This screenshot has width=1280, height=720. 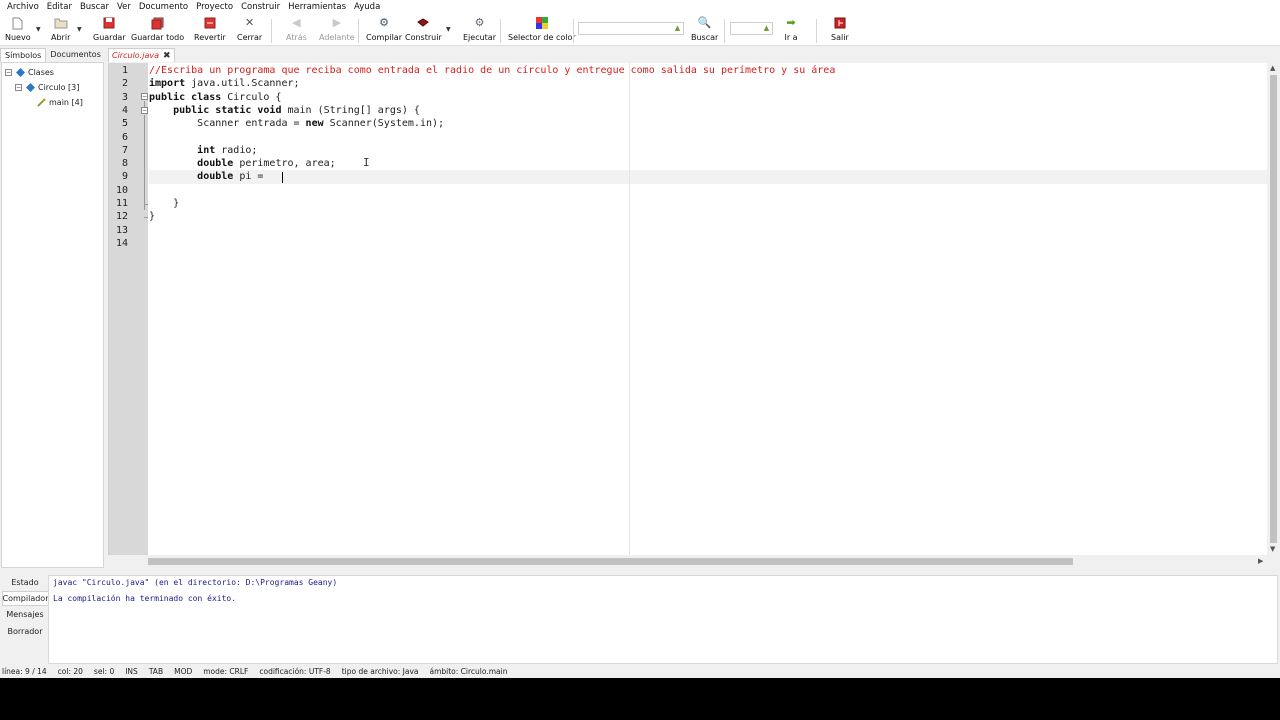 What do you see at coordinates (542, 23) in the screenshot?
I see `color-palette-icon` at bounding box center [542, 23].